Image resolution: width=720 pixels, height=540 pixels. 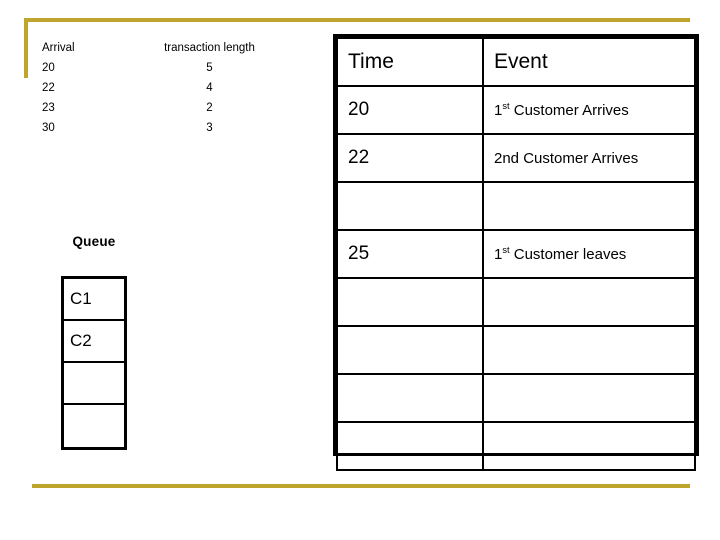 What do you see at coordinates (48, 128) in the screenshot?
I see `arrival-time: 30` at bounding box center [48, 128].